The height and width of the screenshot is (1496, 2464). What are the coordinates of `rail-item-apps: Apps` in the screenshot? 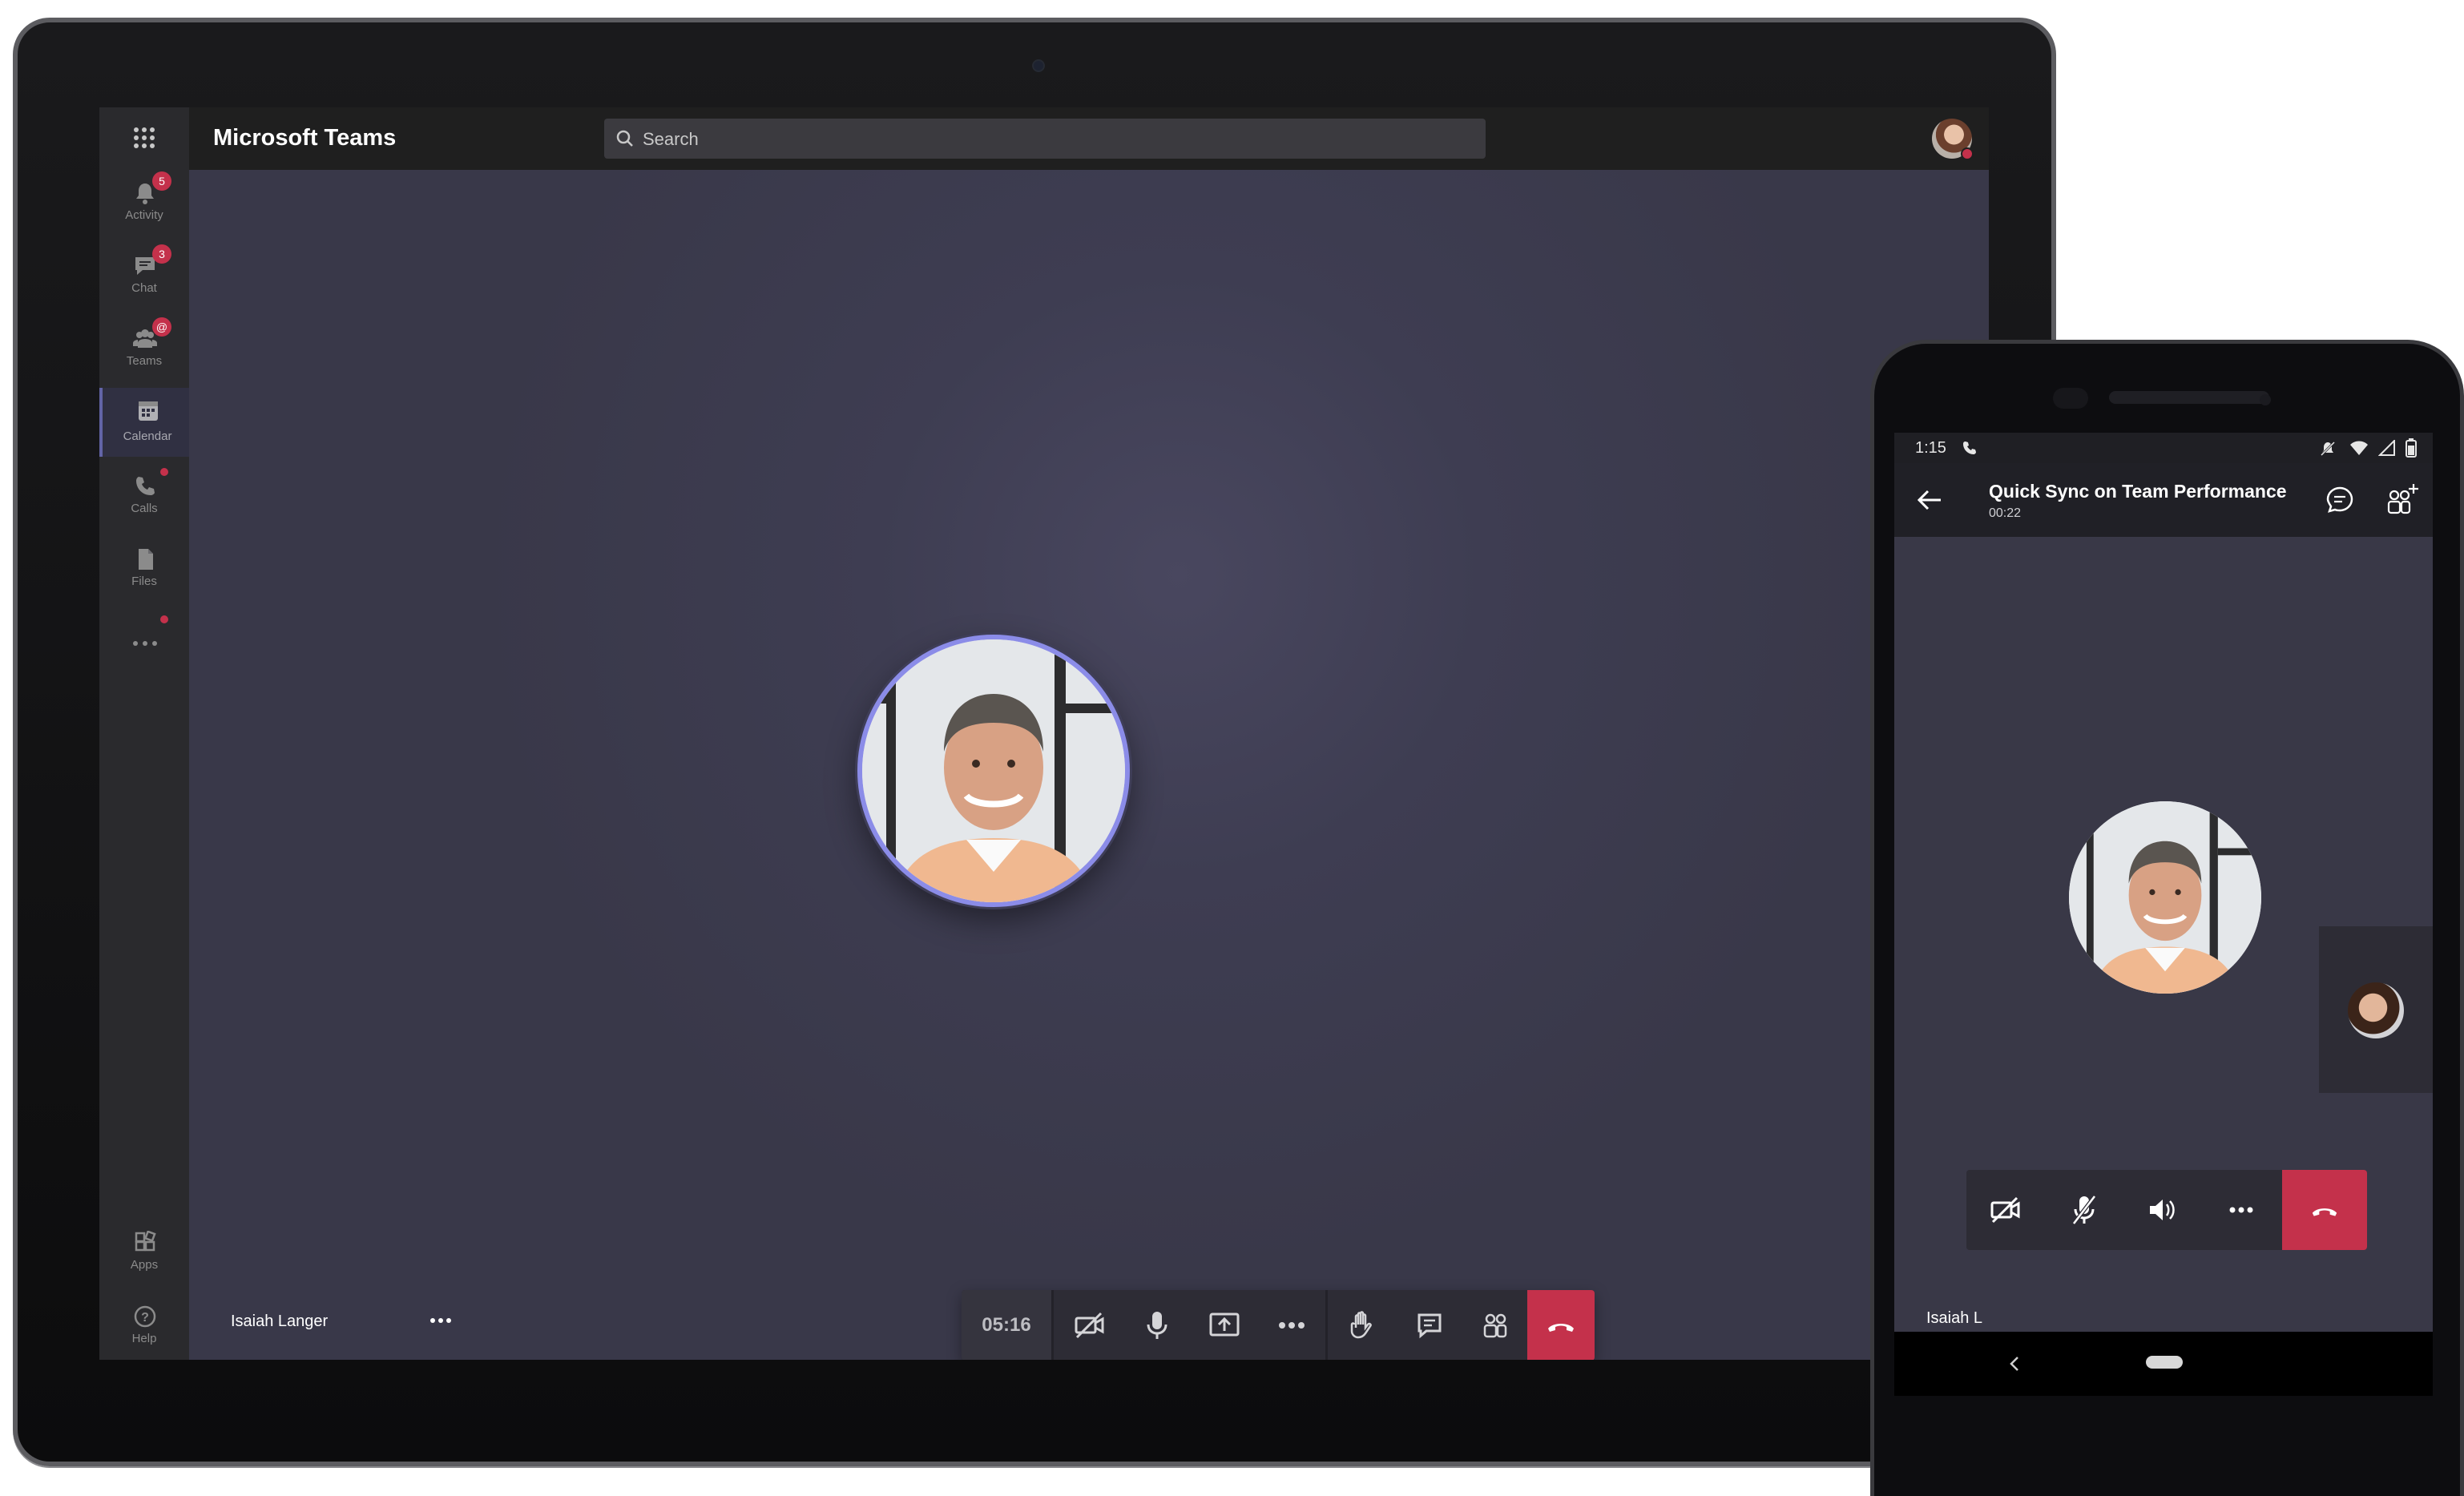 It's located at (144, 1253).